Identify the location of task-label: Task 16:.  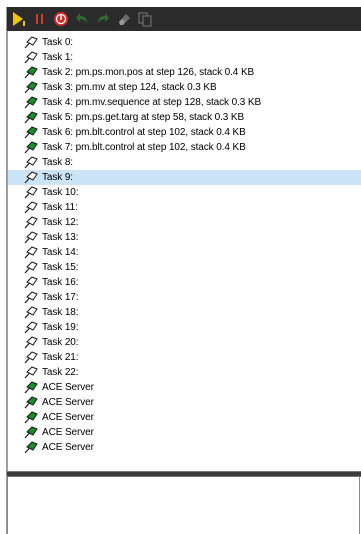
(60, 282).